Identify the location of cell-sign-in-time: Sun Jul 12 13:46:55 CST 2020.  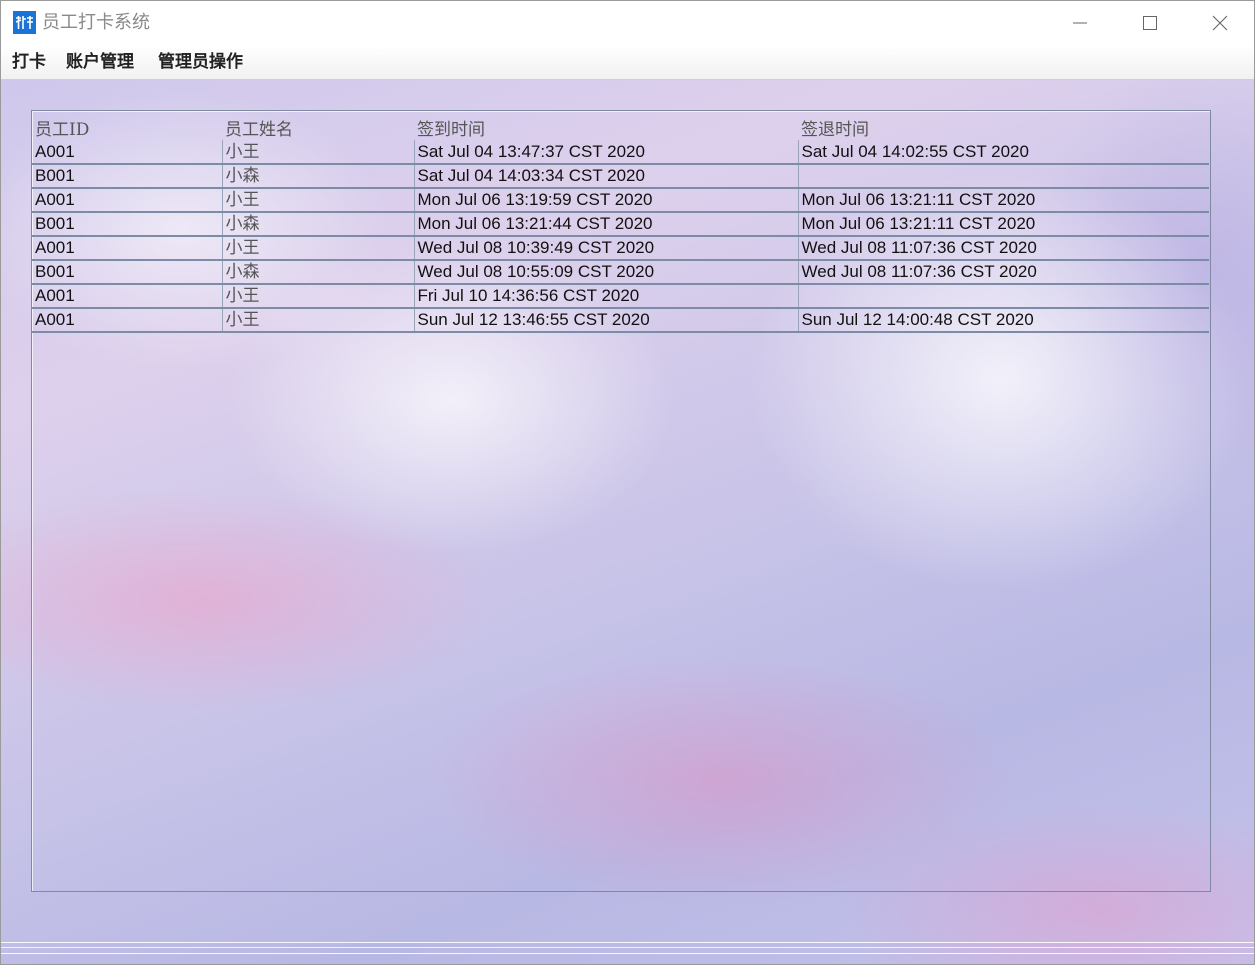
(605, 320).